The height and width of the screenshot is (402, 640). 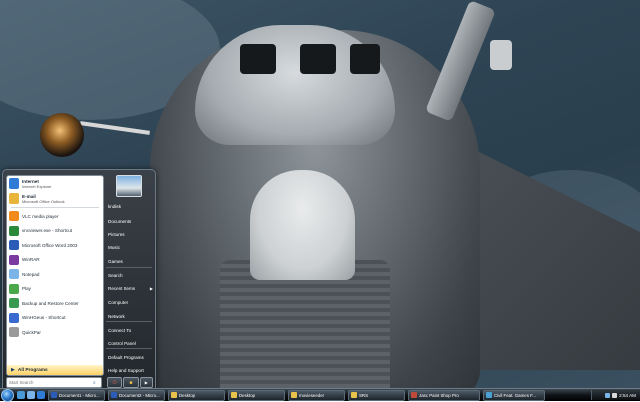 What do you see at coordinates (115, 128) in the screenshot?
I see `wallpaper-satellite-rod` at bounding box center [115, 128].